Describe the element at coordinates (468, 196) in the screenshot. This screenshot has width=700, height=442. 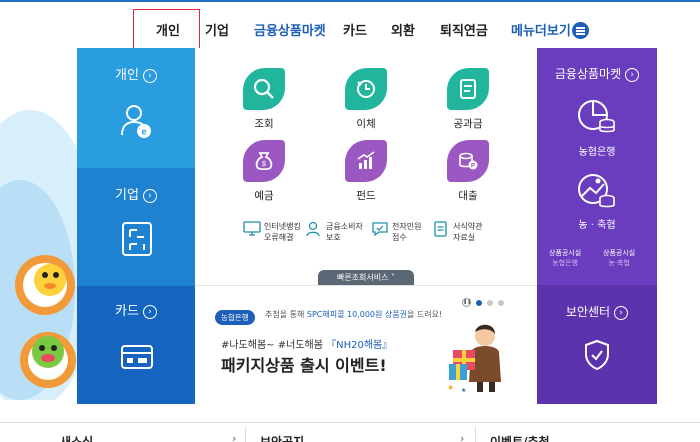
I see `tile-label: 대출` at that location.